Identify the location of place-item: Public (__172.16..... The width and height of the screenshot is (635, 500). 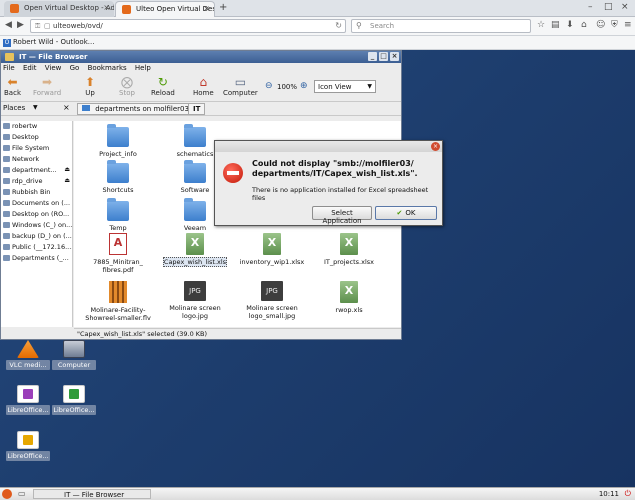
(36, 247).